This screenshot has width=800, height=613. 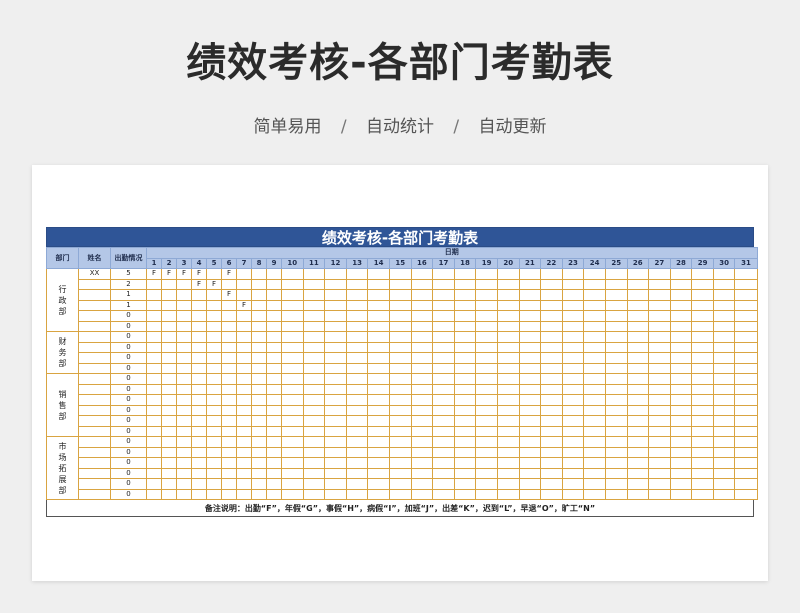 What do you see at coordinates (229, 263) in the screenshot?
I see `header-day: 6` at bounding box center [229, 263].